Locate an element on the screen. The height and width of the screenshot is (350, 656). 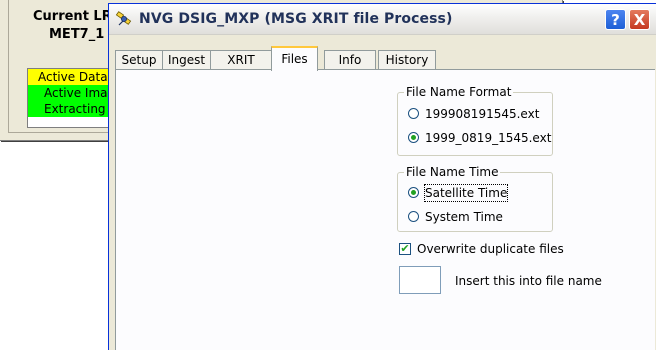
format-option-compact-label: 199908191545.ext is located at coordinates (482, 114).